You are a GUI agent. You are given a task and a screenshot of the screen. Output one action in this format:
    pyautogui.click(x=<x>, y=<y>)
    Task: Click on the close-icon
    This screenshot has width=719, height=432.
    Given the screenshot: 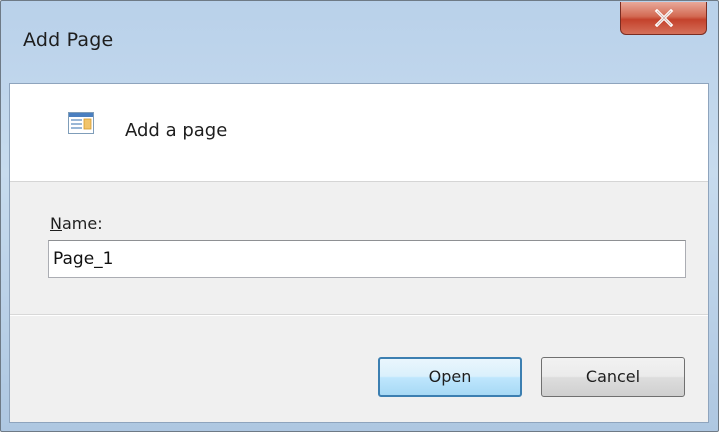 What is the action you would take?
    pyautogui.click(x=664, y=18)
    